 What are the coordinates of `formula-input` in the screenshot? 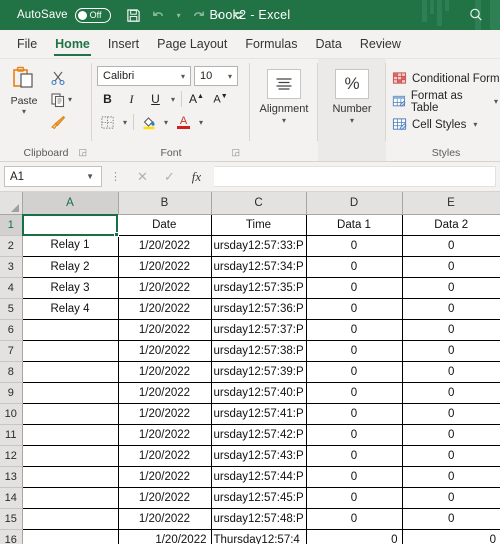 It's located at (355, 176).